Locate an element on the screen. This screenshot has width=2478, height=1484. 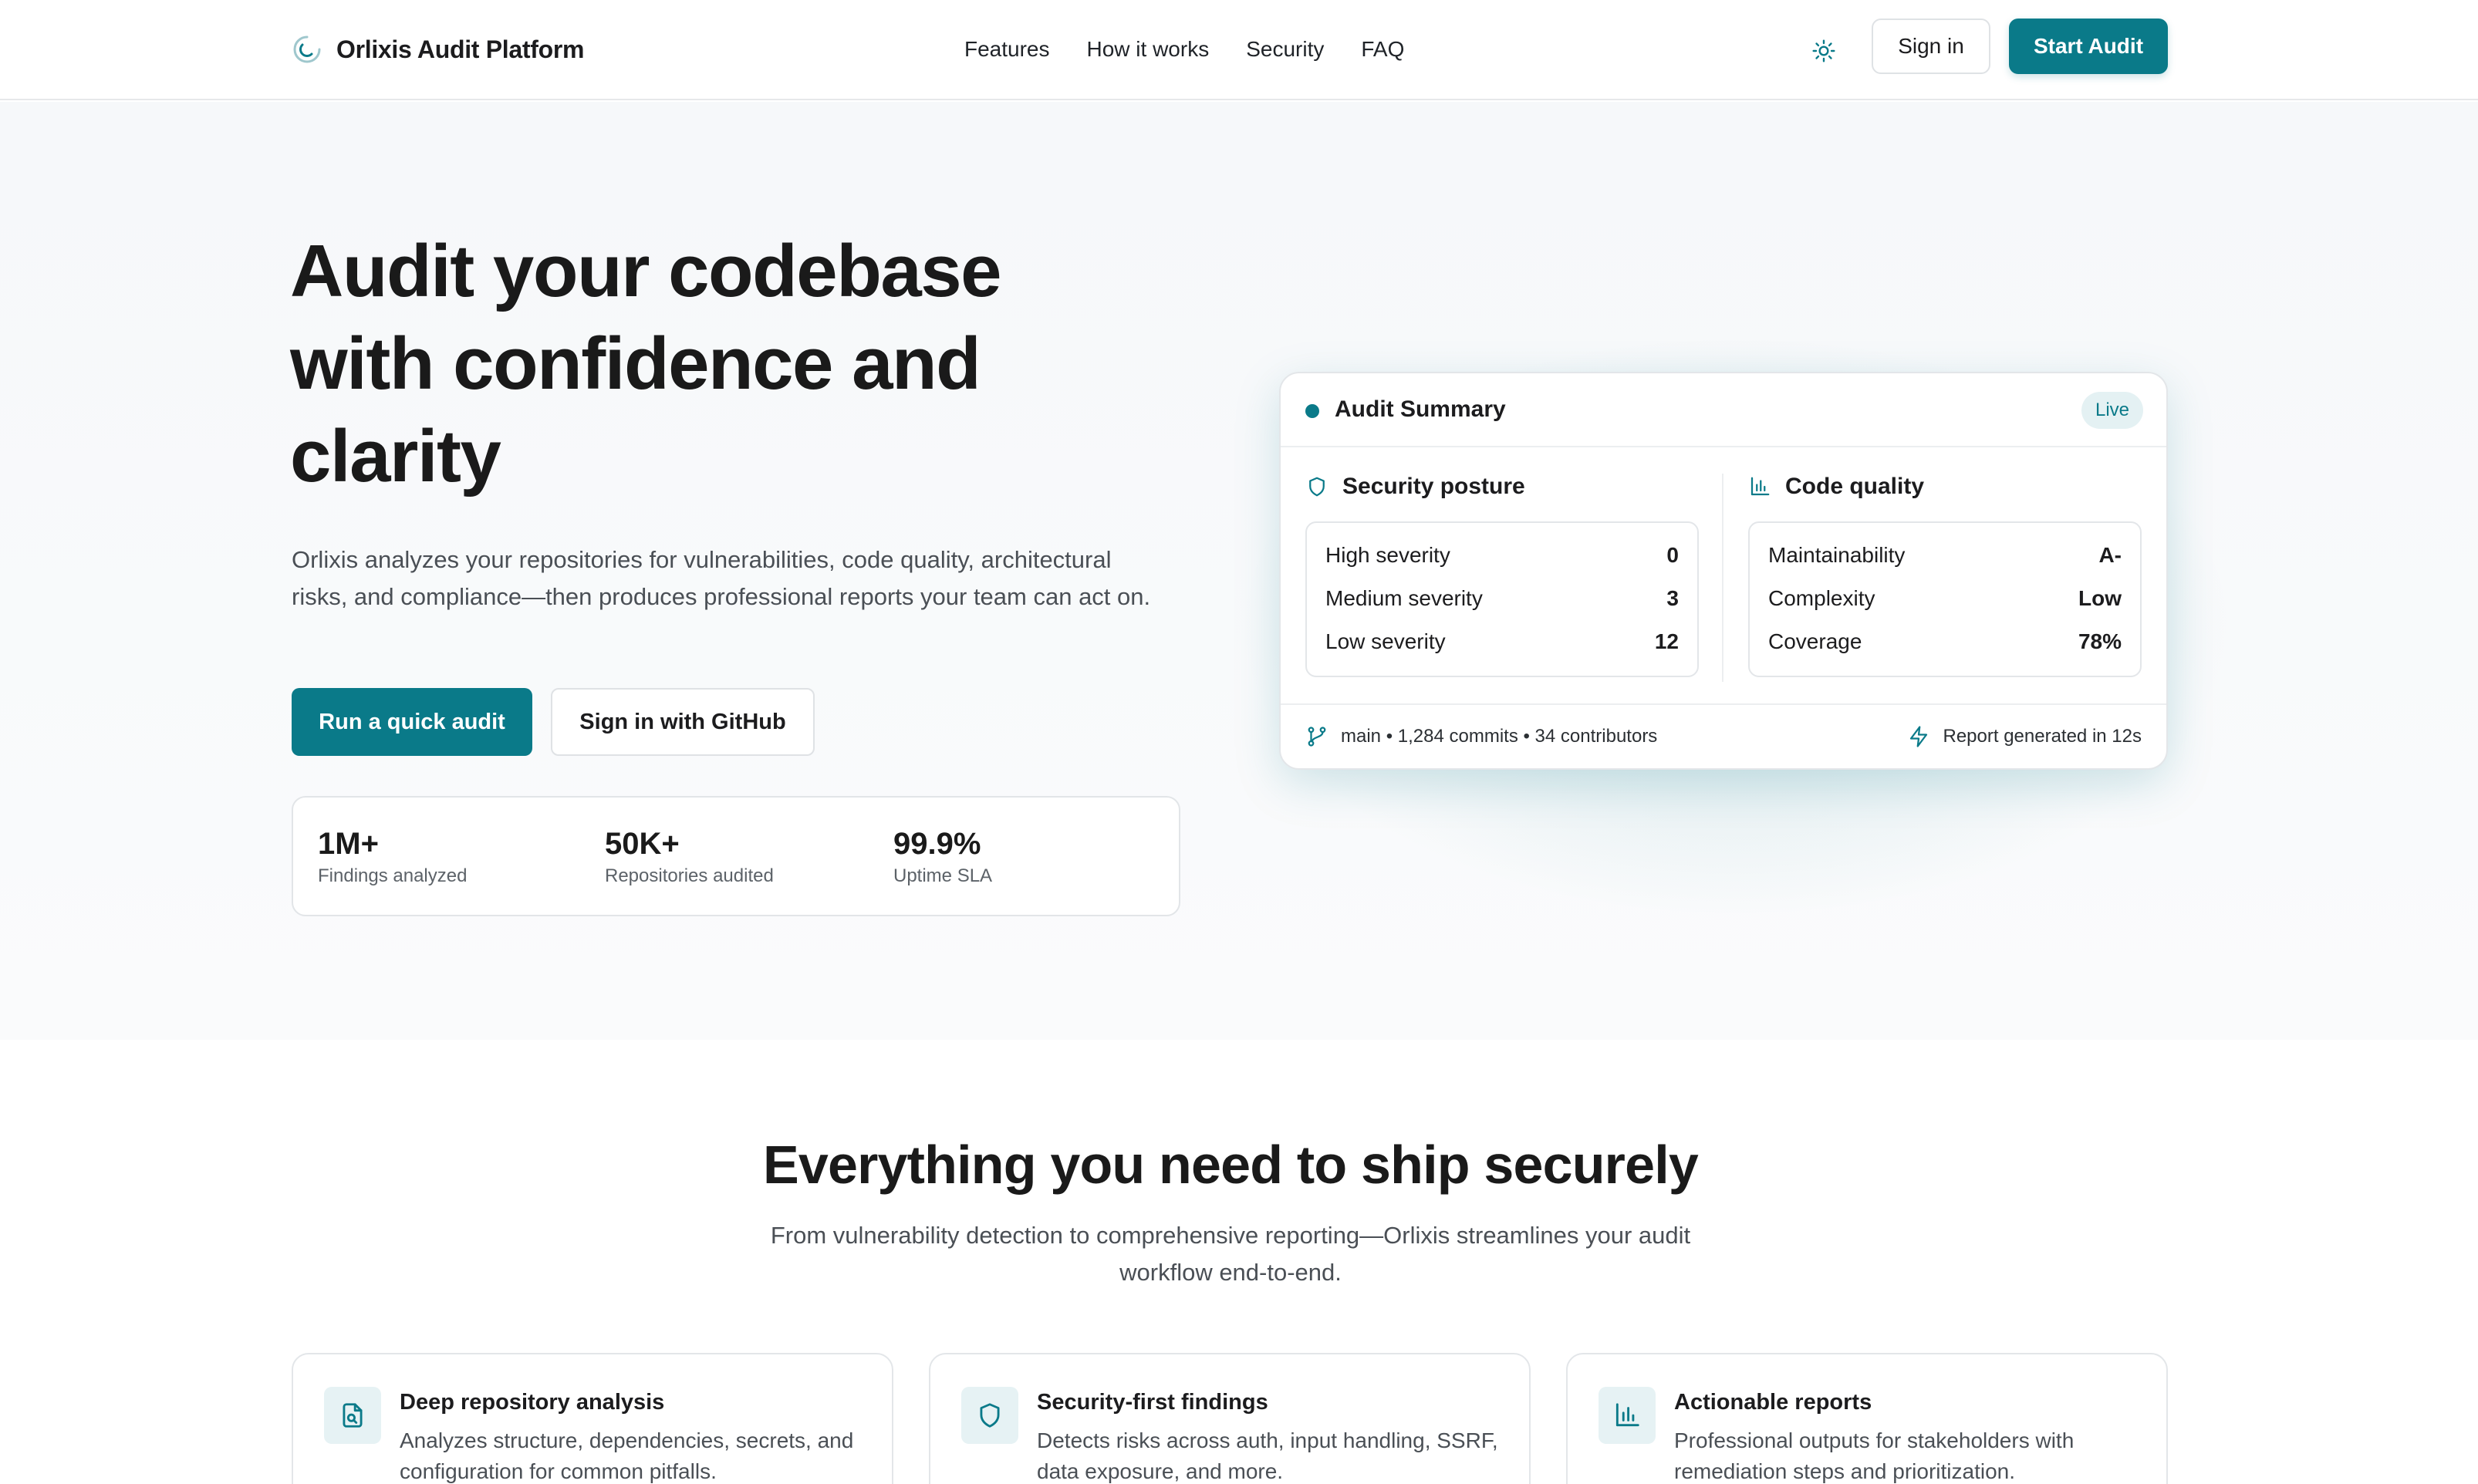
brand-name: Orlixis Audit Platform is located at coordinates (460, 49).